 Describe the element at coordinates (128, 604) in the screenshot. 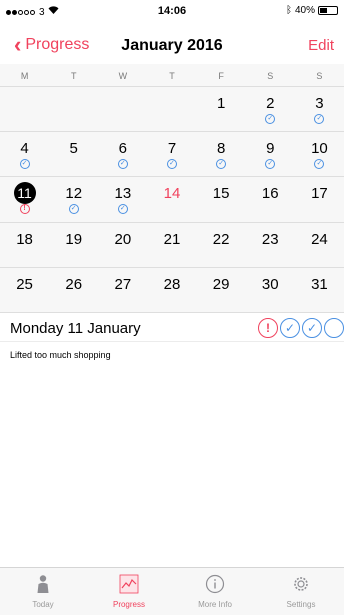

I see `tab-label: Progress` at that location.